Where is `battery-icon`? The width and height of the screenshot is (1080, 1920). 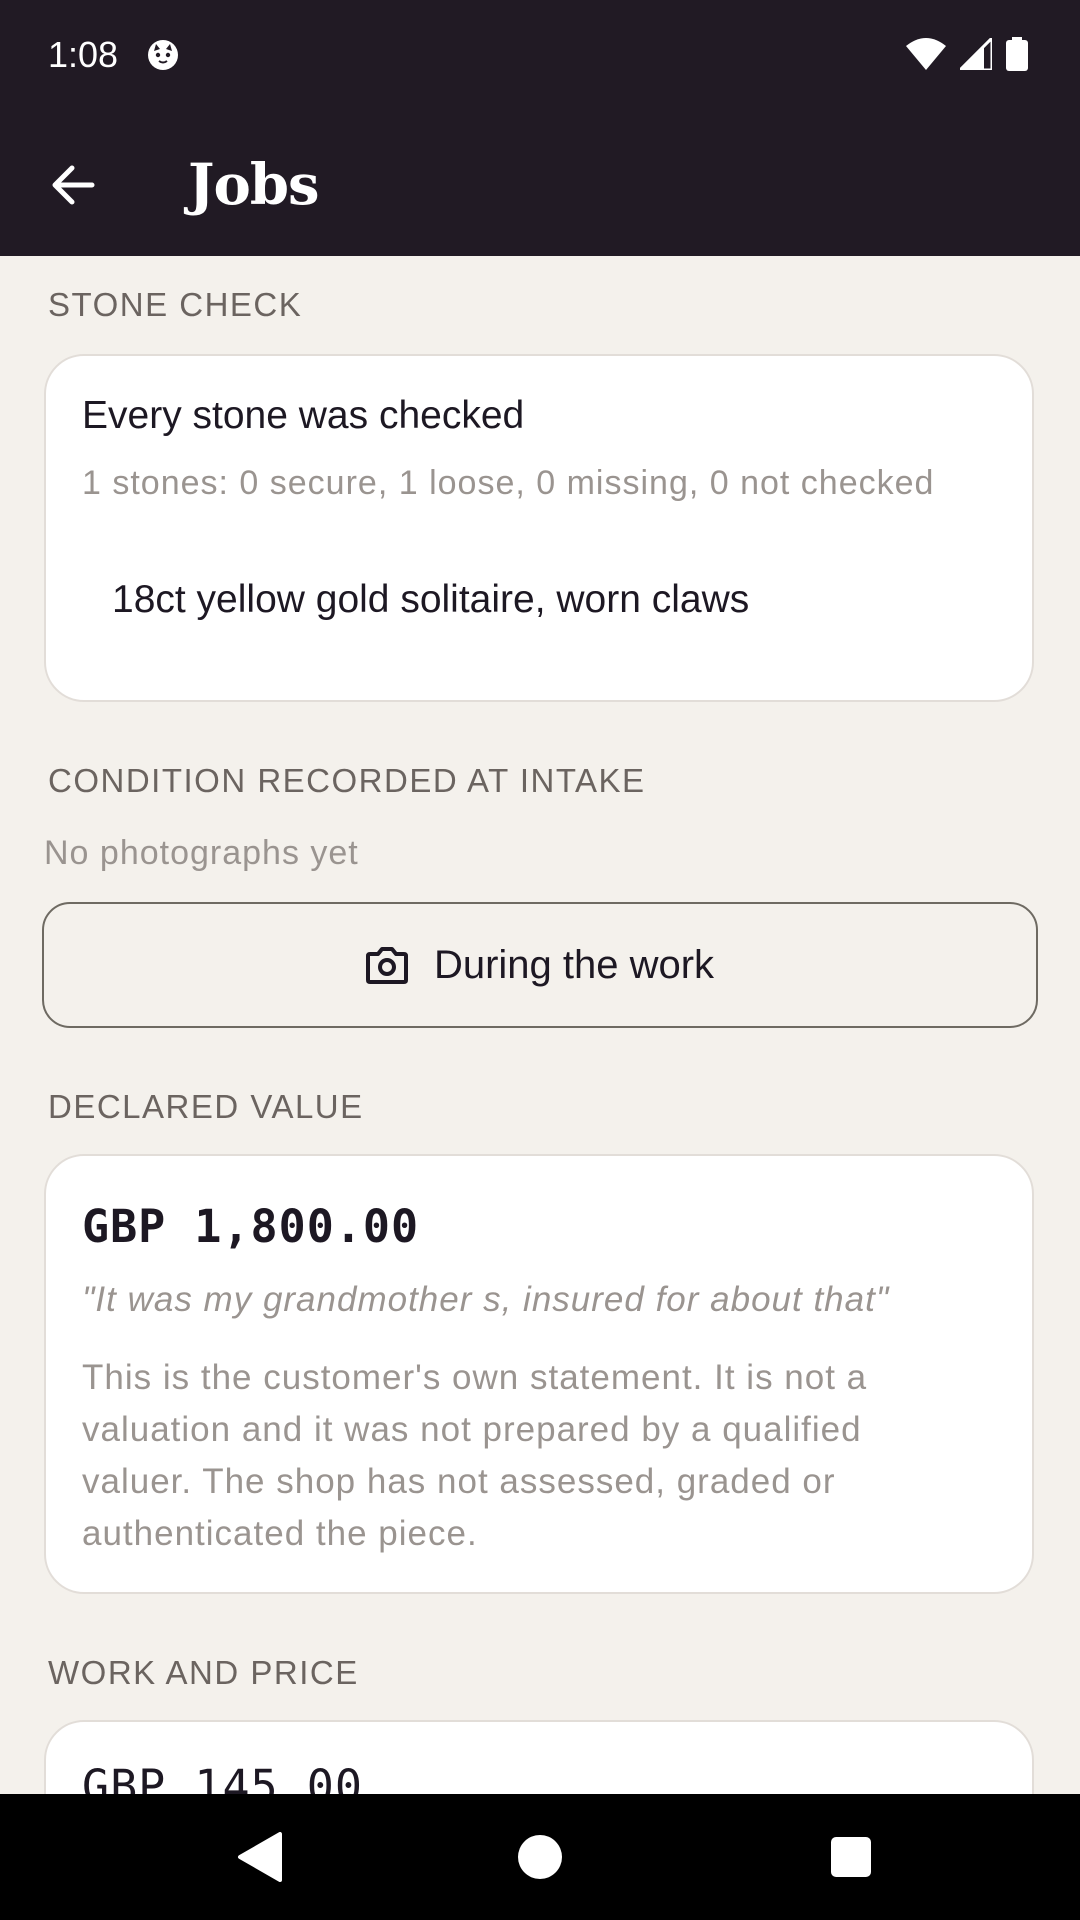
battery-icon is located at coordinates (1017, 56).